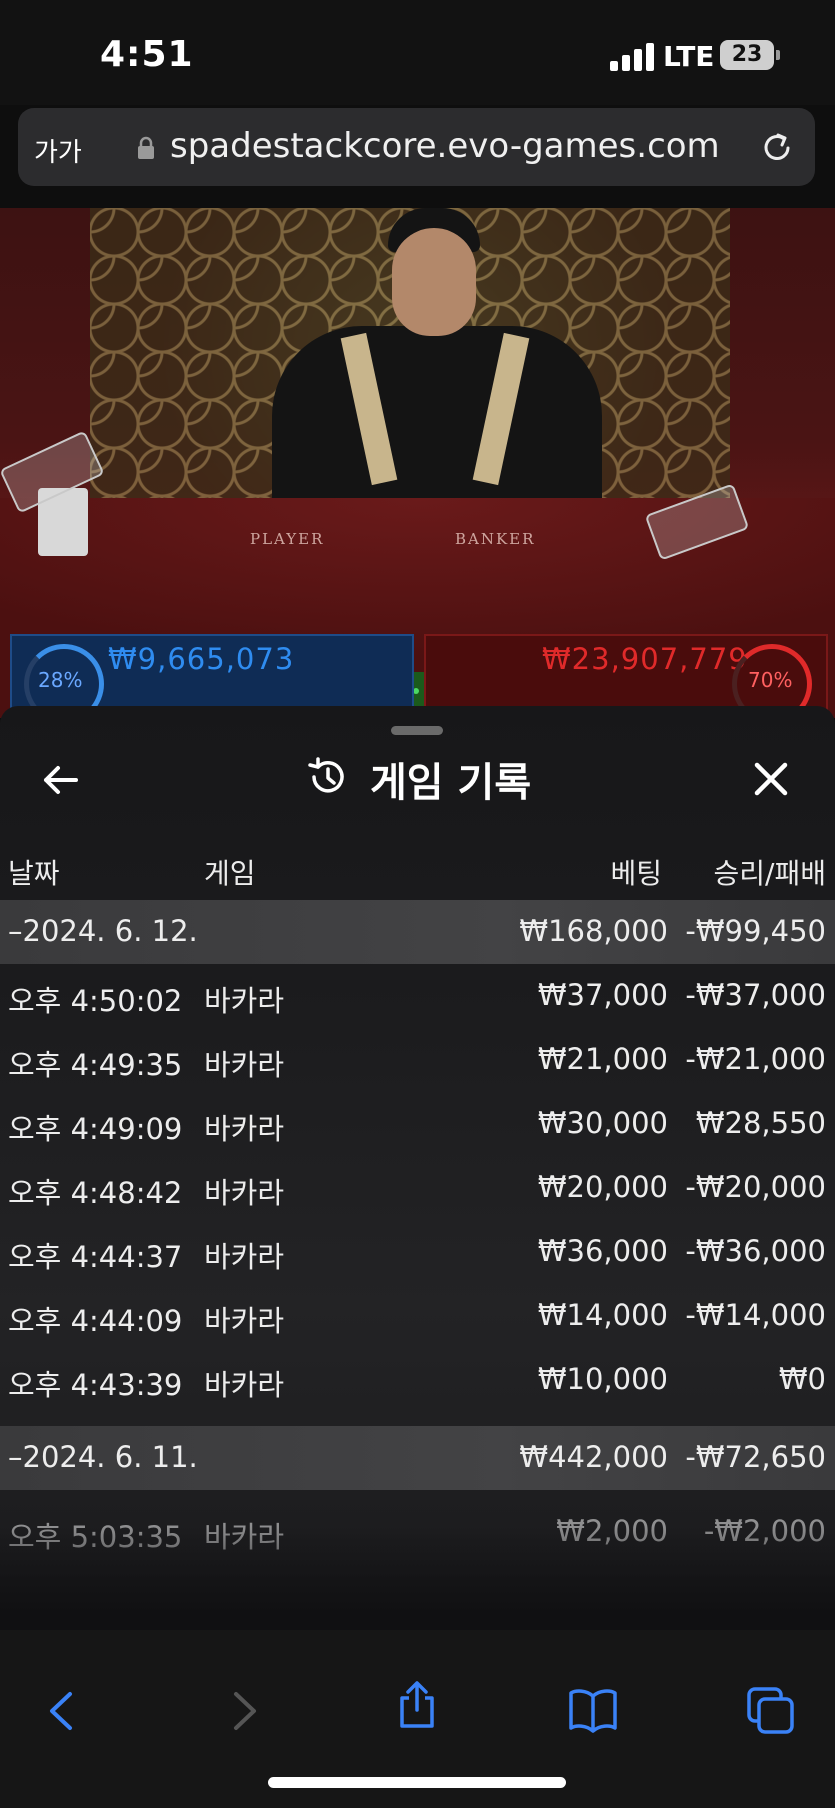 The image size is (835, 1808). Describe the element at coordinates (593, 931) in the screenshot. I see `group-bet-total: ₩168,000` at that location.